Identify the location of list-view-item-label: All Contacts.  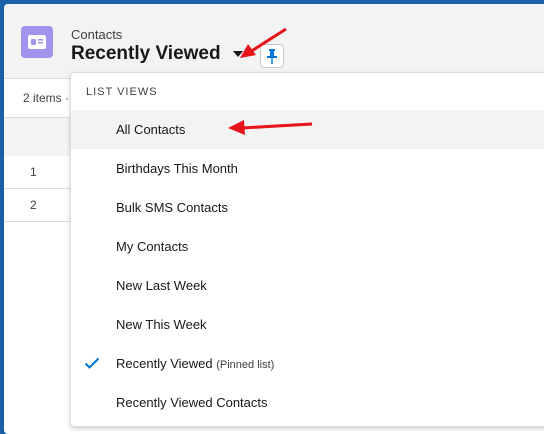
(151, 129).